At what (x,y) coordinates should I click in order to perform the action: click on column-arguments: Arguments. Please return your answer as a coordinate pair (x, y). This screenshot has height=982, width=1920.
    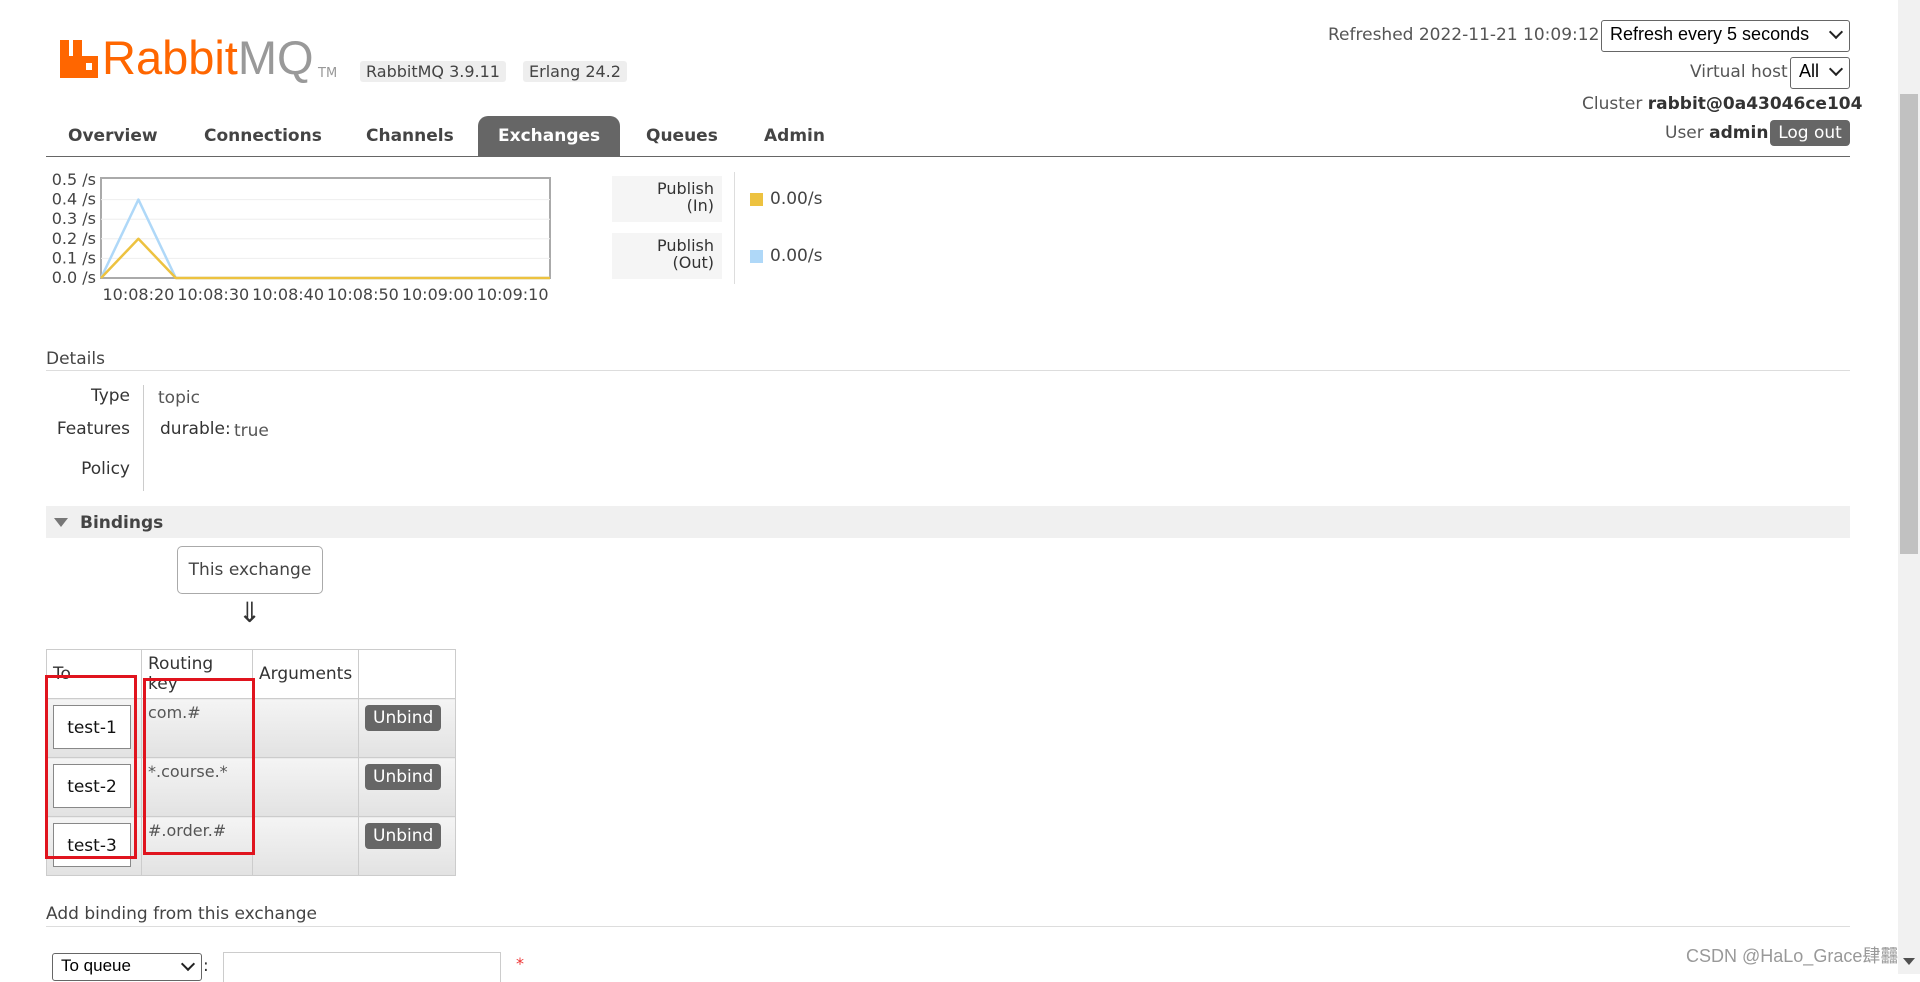
    Looking at the image, I should click on (305, 674).